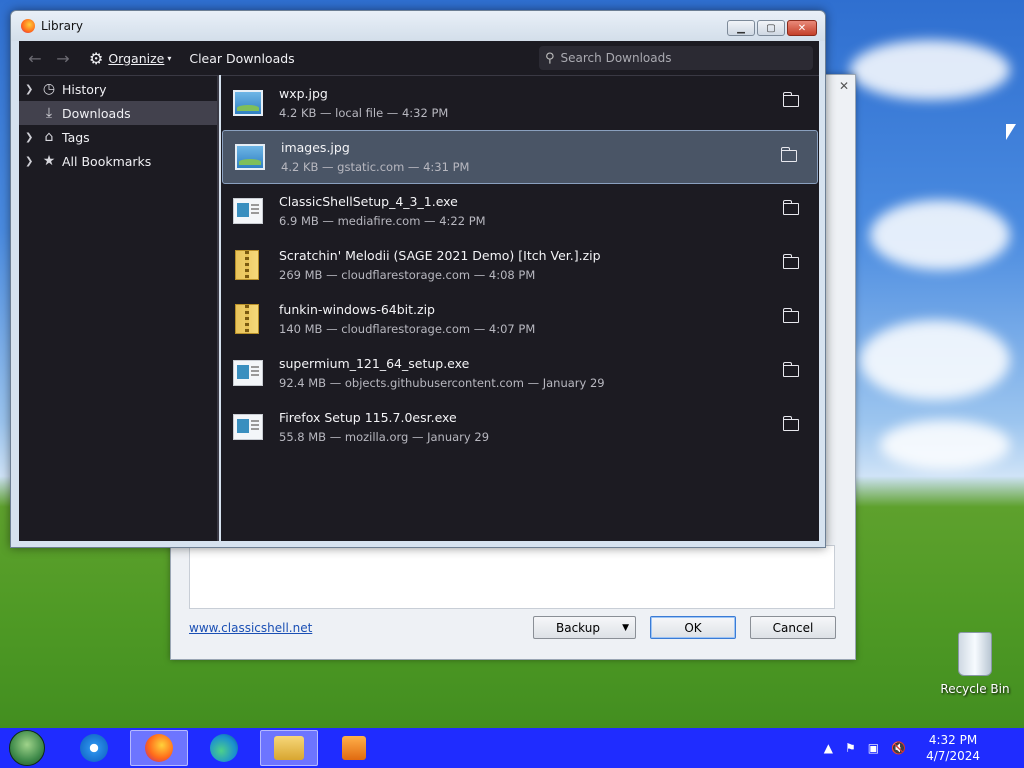  Describe the element at coordinates (578, 627) in the screenshot. I see `backup-label: Backup` at that location.